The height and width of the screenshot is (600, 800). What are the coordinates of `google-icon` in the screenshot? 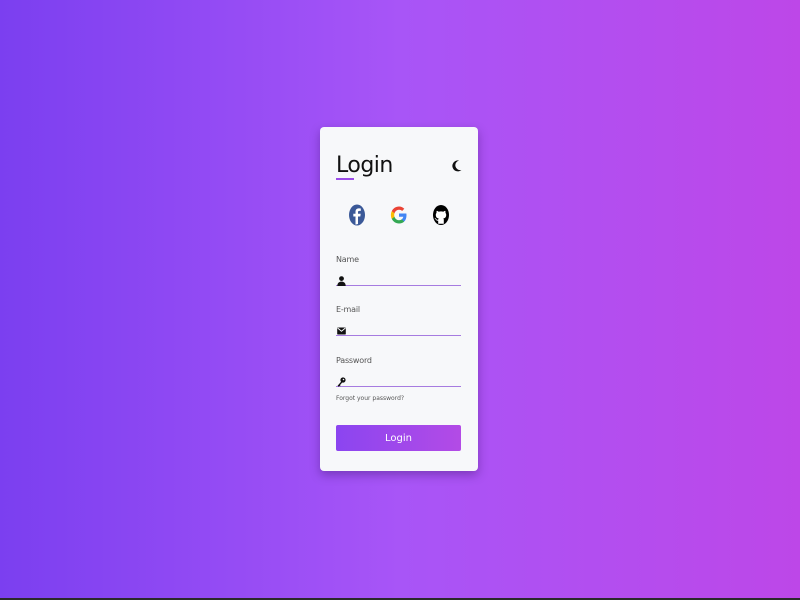 It's located at (399, 215).